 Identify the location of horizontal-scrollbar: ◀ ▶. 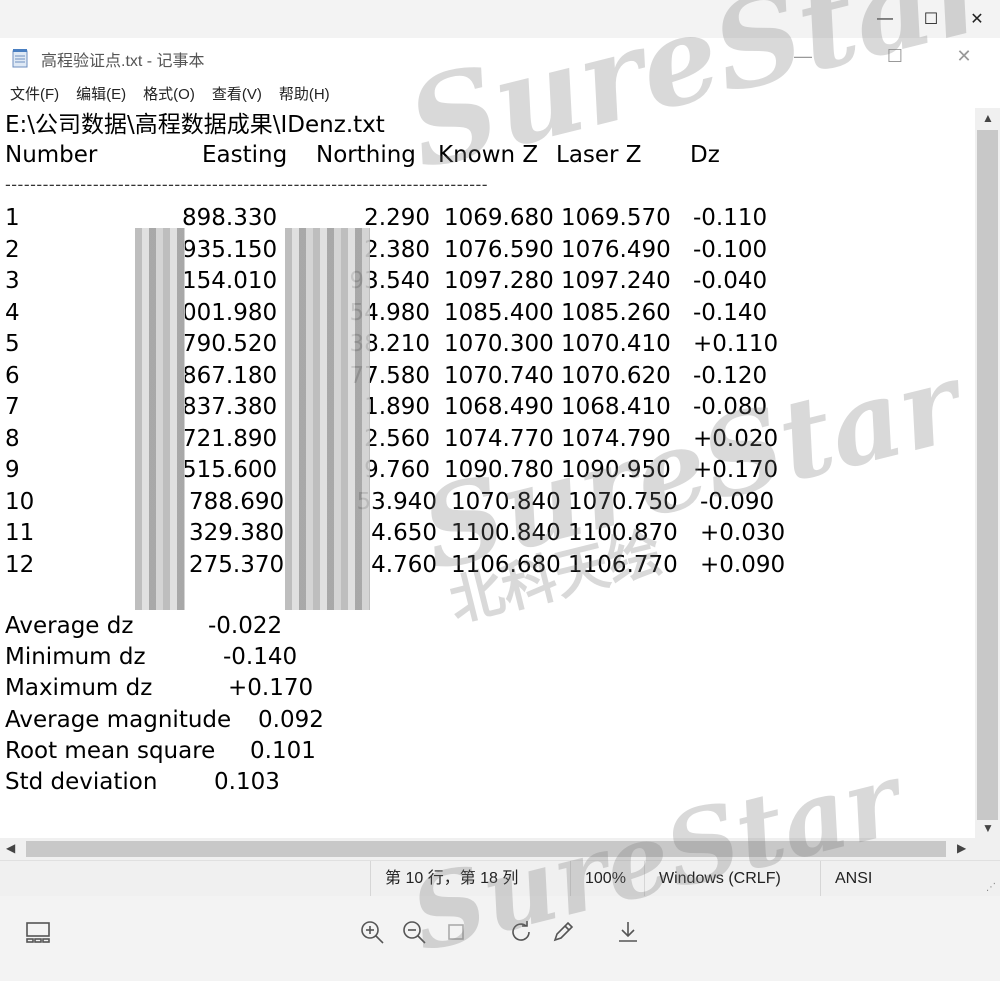
(487, 849).